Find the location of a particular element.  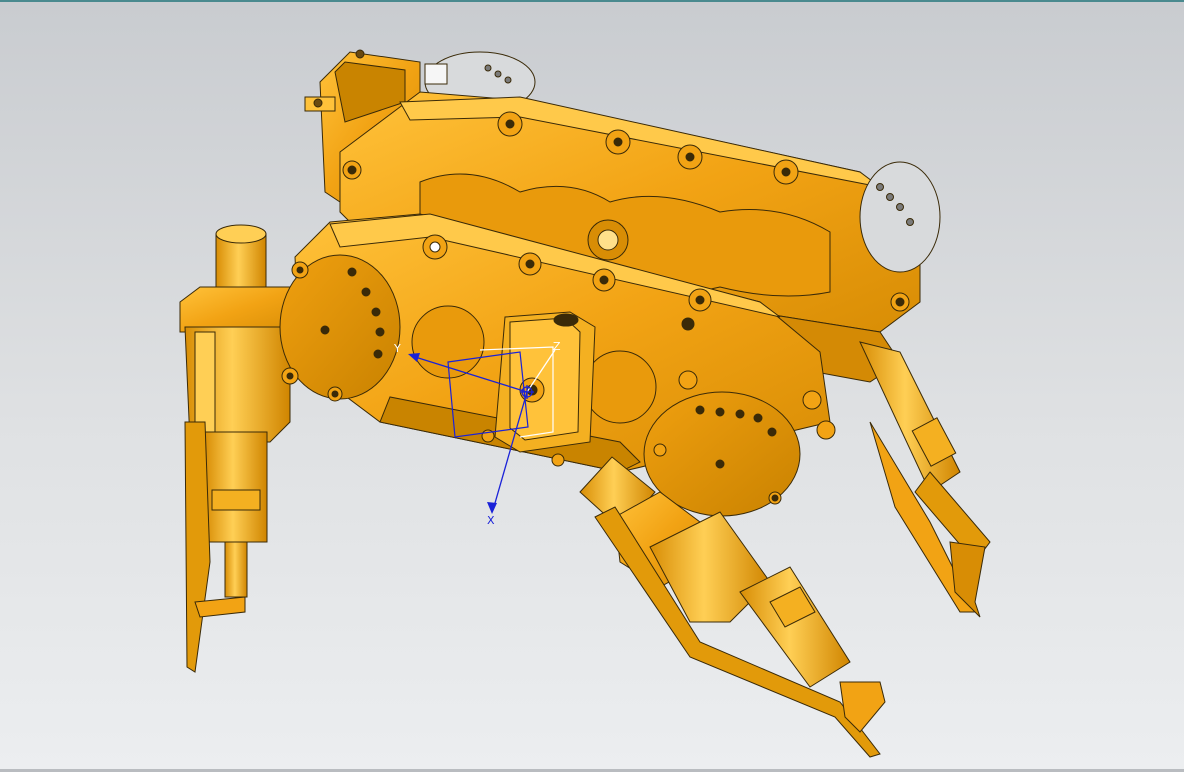

z-axis-label: Z is located at coordinates (557, 346).